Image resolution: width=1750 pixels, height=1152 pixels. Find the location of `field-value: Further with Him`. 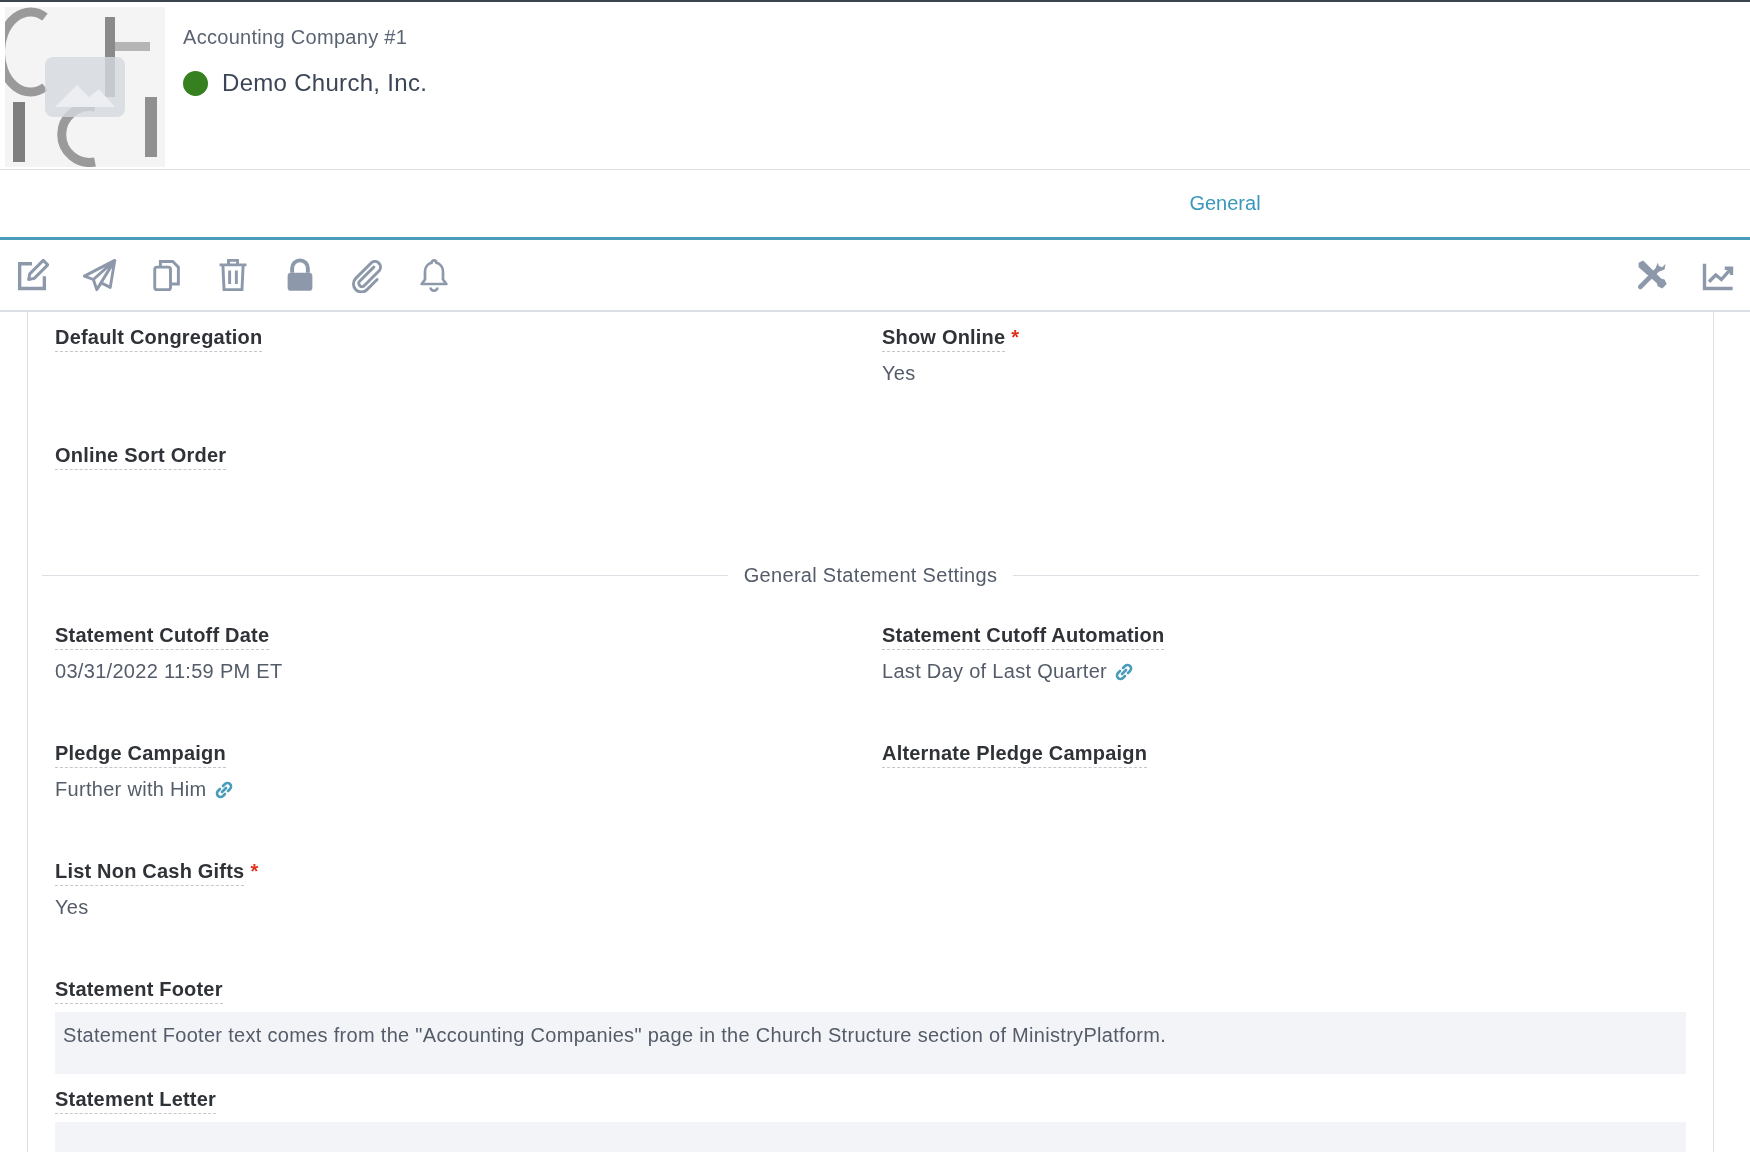

field-value: Further with Him is located at coordinates (131, 789).